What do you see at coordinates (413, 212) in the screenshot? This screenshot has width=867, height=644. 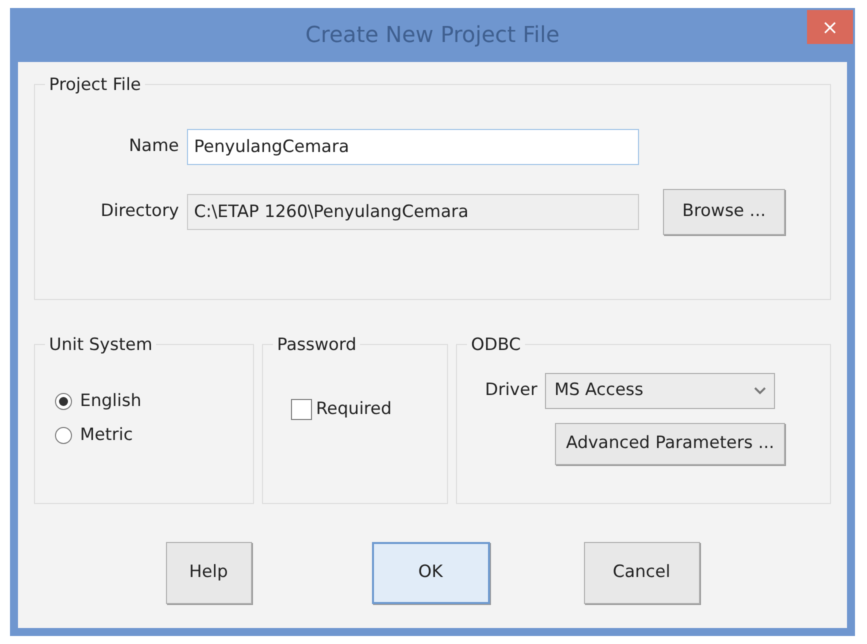 I see `directory-field: C:\ETAP 1260\PenyulangCemara` at bounding box center [413, 212].